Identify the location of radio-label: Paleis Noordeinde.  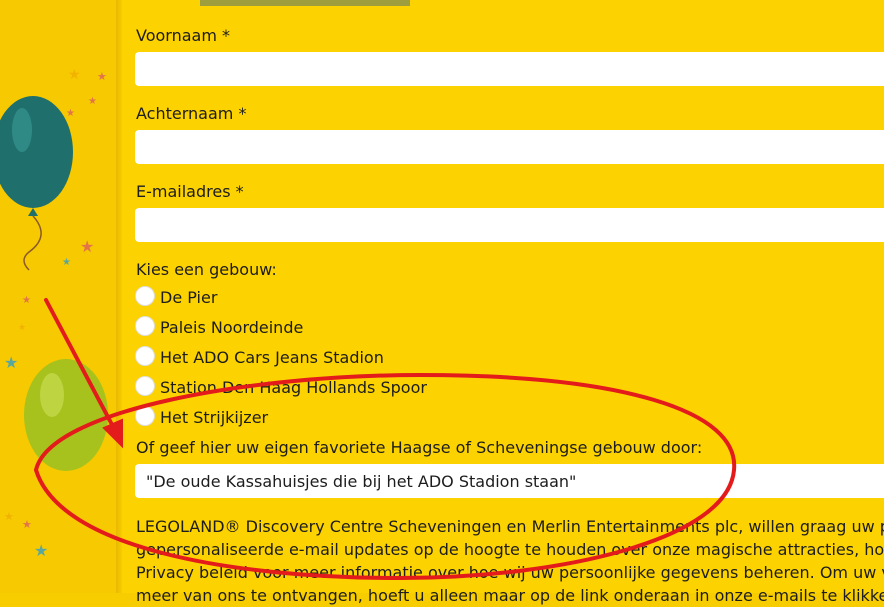
(232, 327).